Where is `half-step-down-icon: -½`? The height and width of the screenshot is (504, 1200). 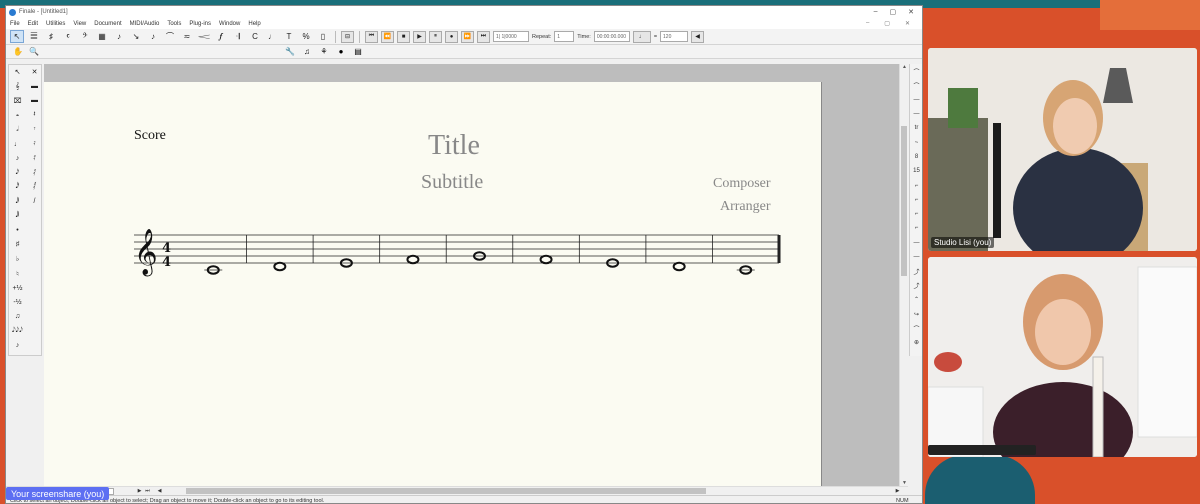
half-step-down-icon: -½ is located at coordinates (17, 302).